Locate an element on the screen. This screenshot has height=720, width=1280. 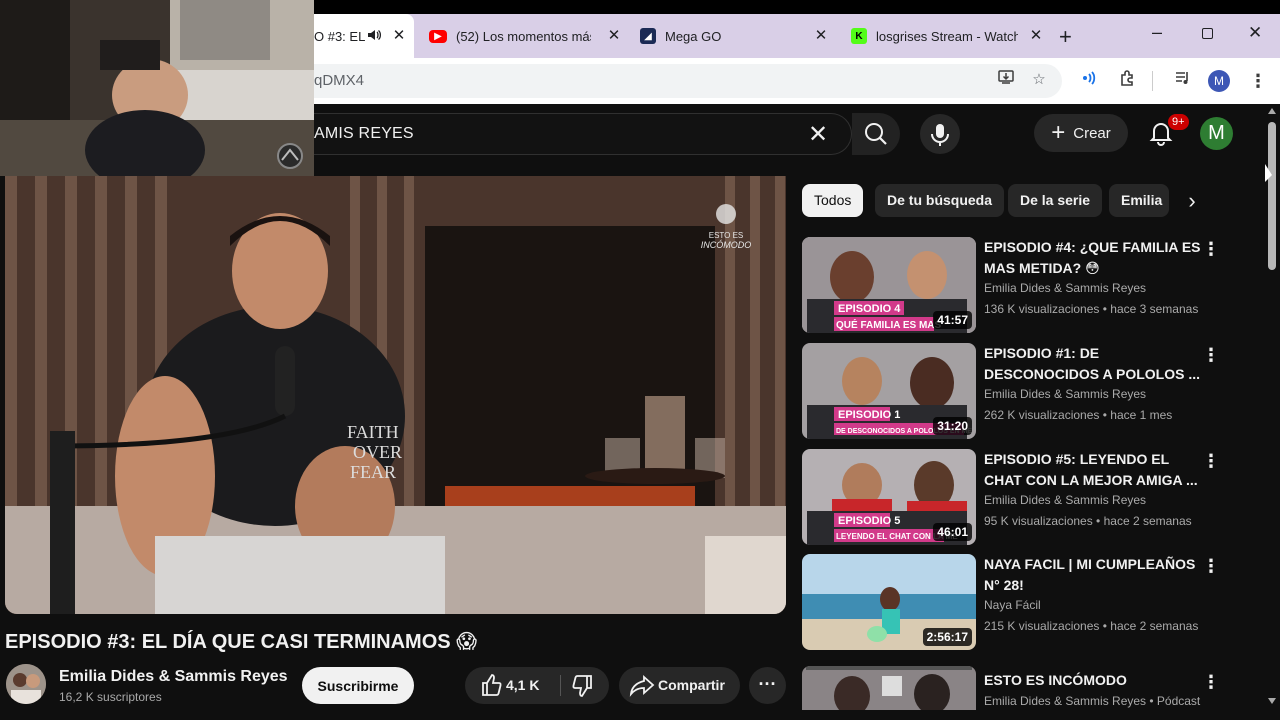
like-dislike-group: 4,1 K is located at coordinates (537, 685).